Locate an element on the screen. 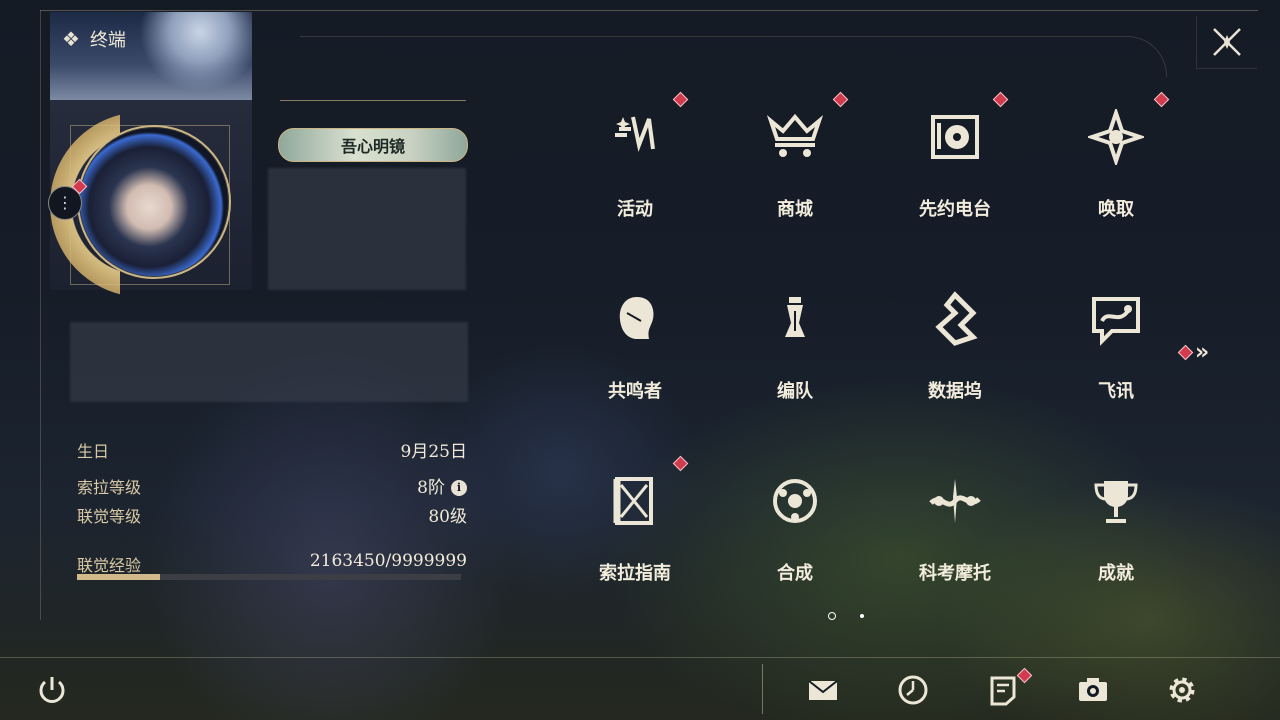 Image resolution: width=1280 pixels, height=720 pixels. terminal-icon: ❖ is located at coordinates (71, 39).